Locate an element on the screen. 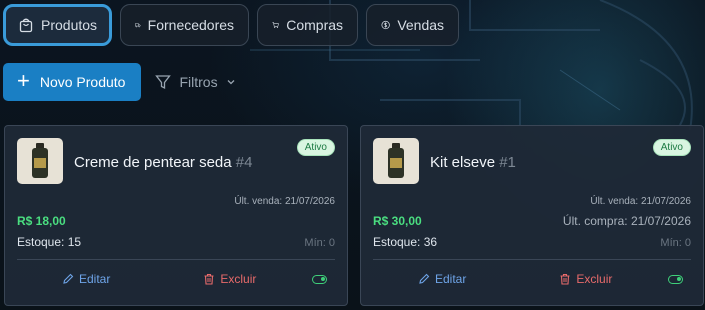  tab-compras: Compras is located at coordinates (308, 25).